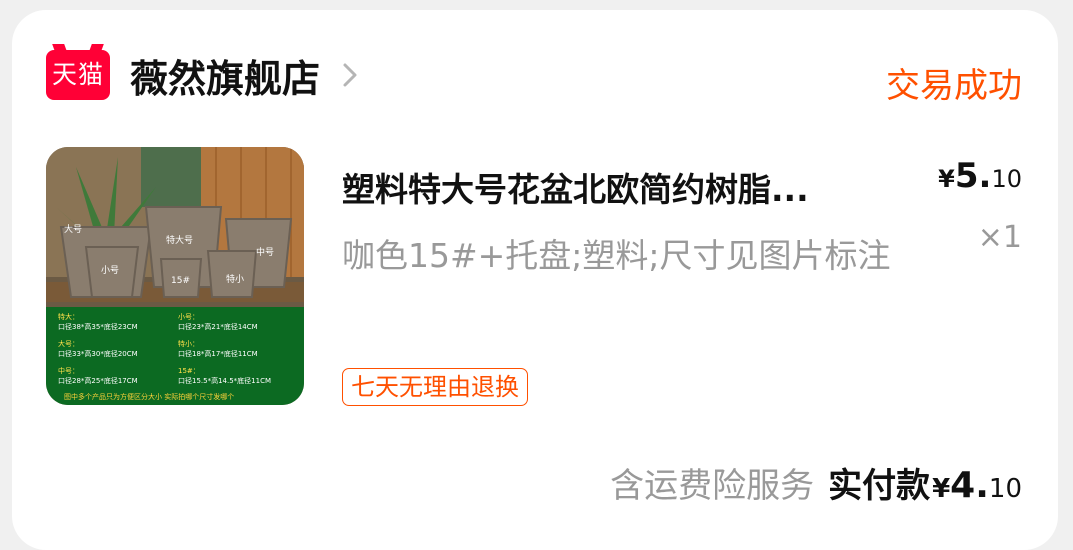 Image resolution: width=1073 pixels, height=550 pixels. I want to click on paid-decimal: 10, so click(1005, 489).